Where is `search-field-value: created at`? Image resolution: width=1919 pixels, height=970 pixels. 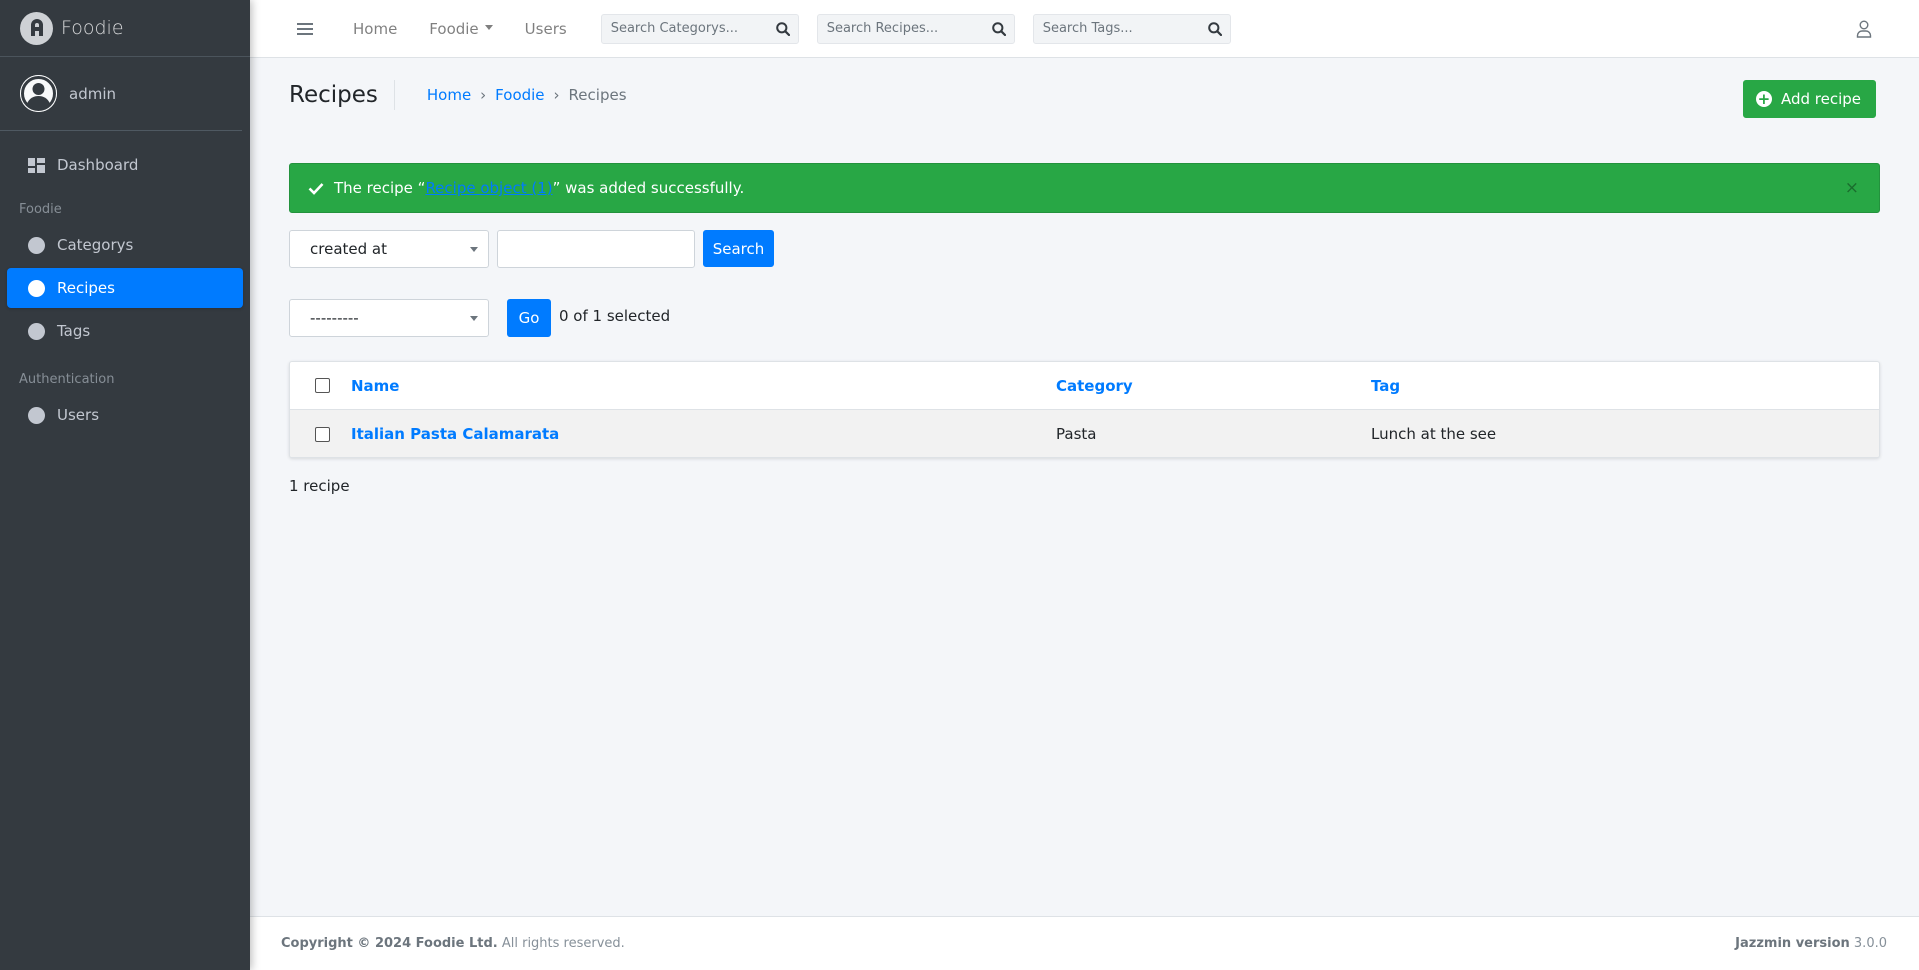
search-field-value: created at is located at coordinates (348, 249).